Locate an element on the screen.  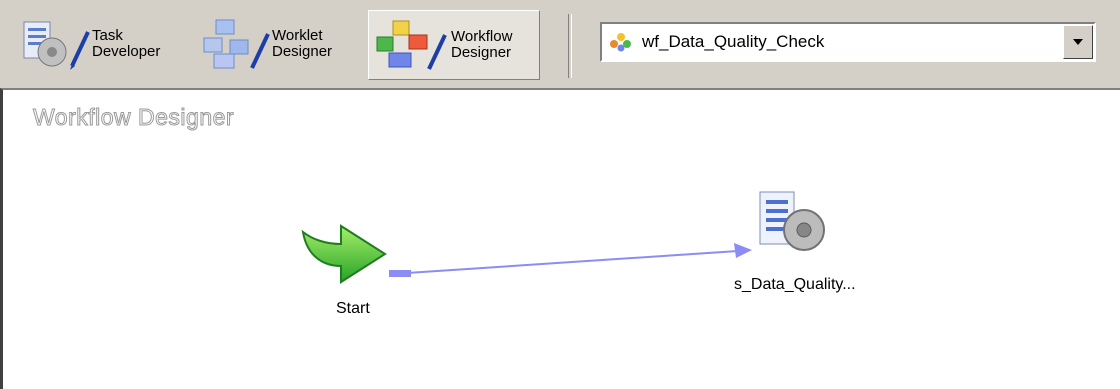
session-task-icon is located at coordinates (796, 223).